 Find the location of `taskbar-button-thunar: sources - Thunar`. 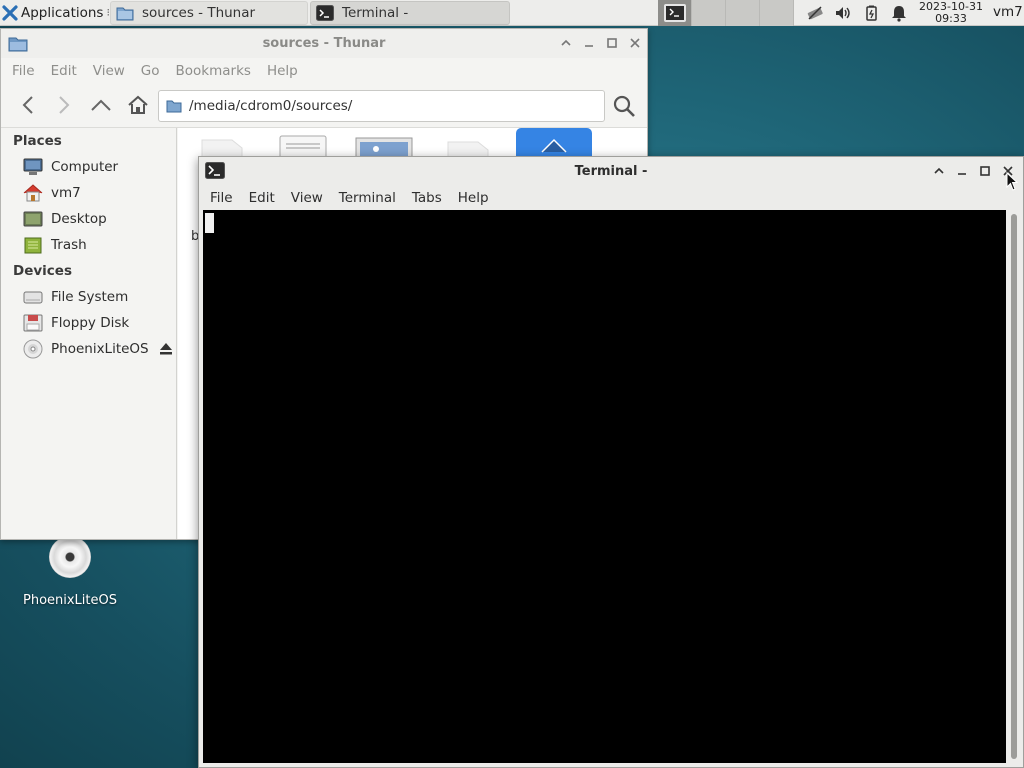

taskbar-button-thunar: sources - Thunar is located at coordinates (209, 13).